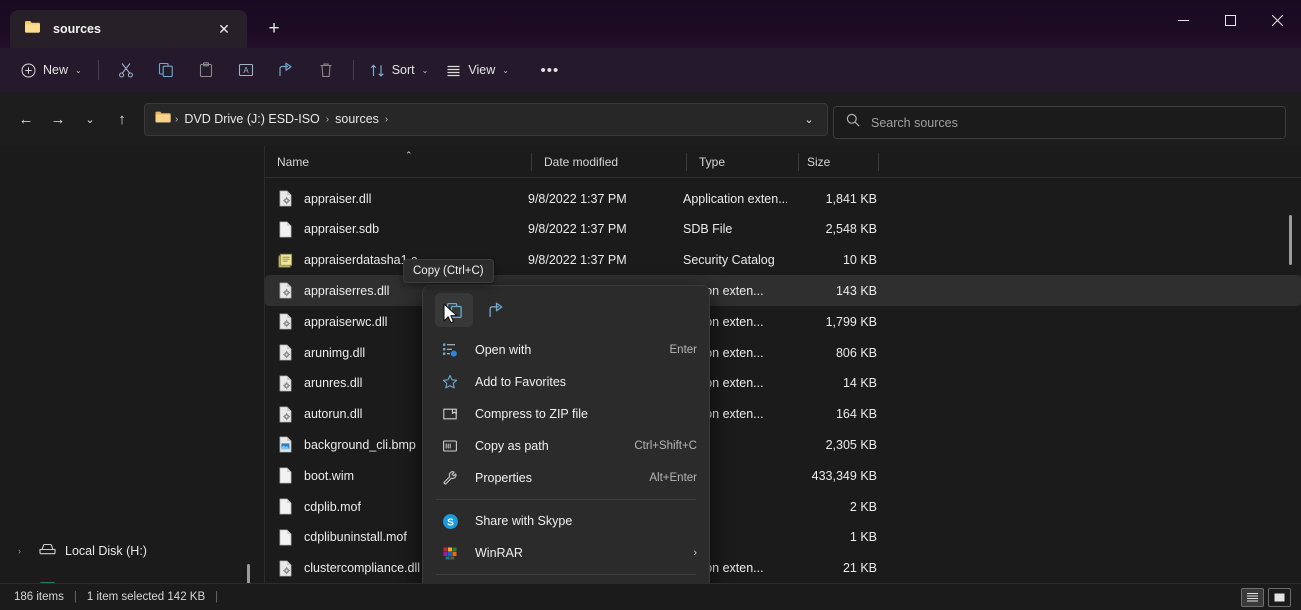 The height and width of the screenshot is (610, 1301). I want to click on context-item-label-winrar: WinRAR, so click(499, 553).